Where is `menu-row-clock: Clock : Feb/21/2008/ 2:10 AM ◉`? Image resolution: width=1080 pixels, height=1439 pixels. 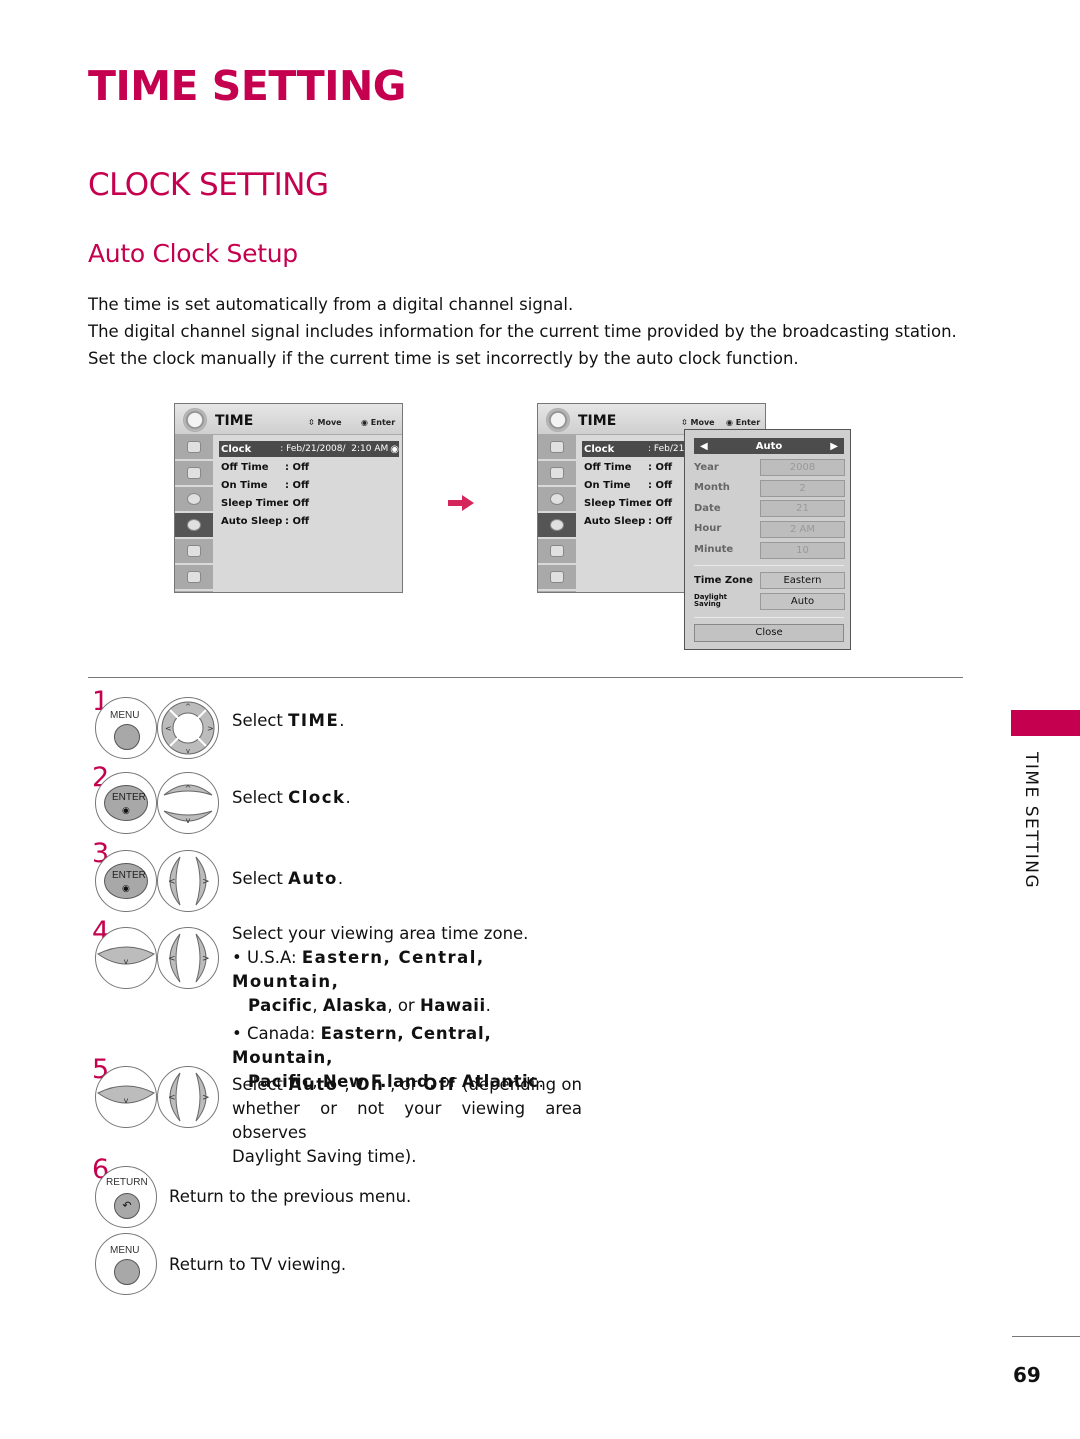
menu-row-clock: Clock : Feb/21/2008/ 2:10 AM ◉ is located at coordinates (309, 449).